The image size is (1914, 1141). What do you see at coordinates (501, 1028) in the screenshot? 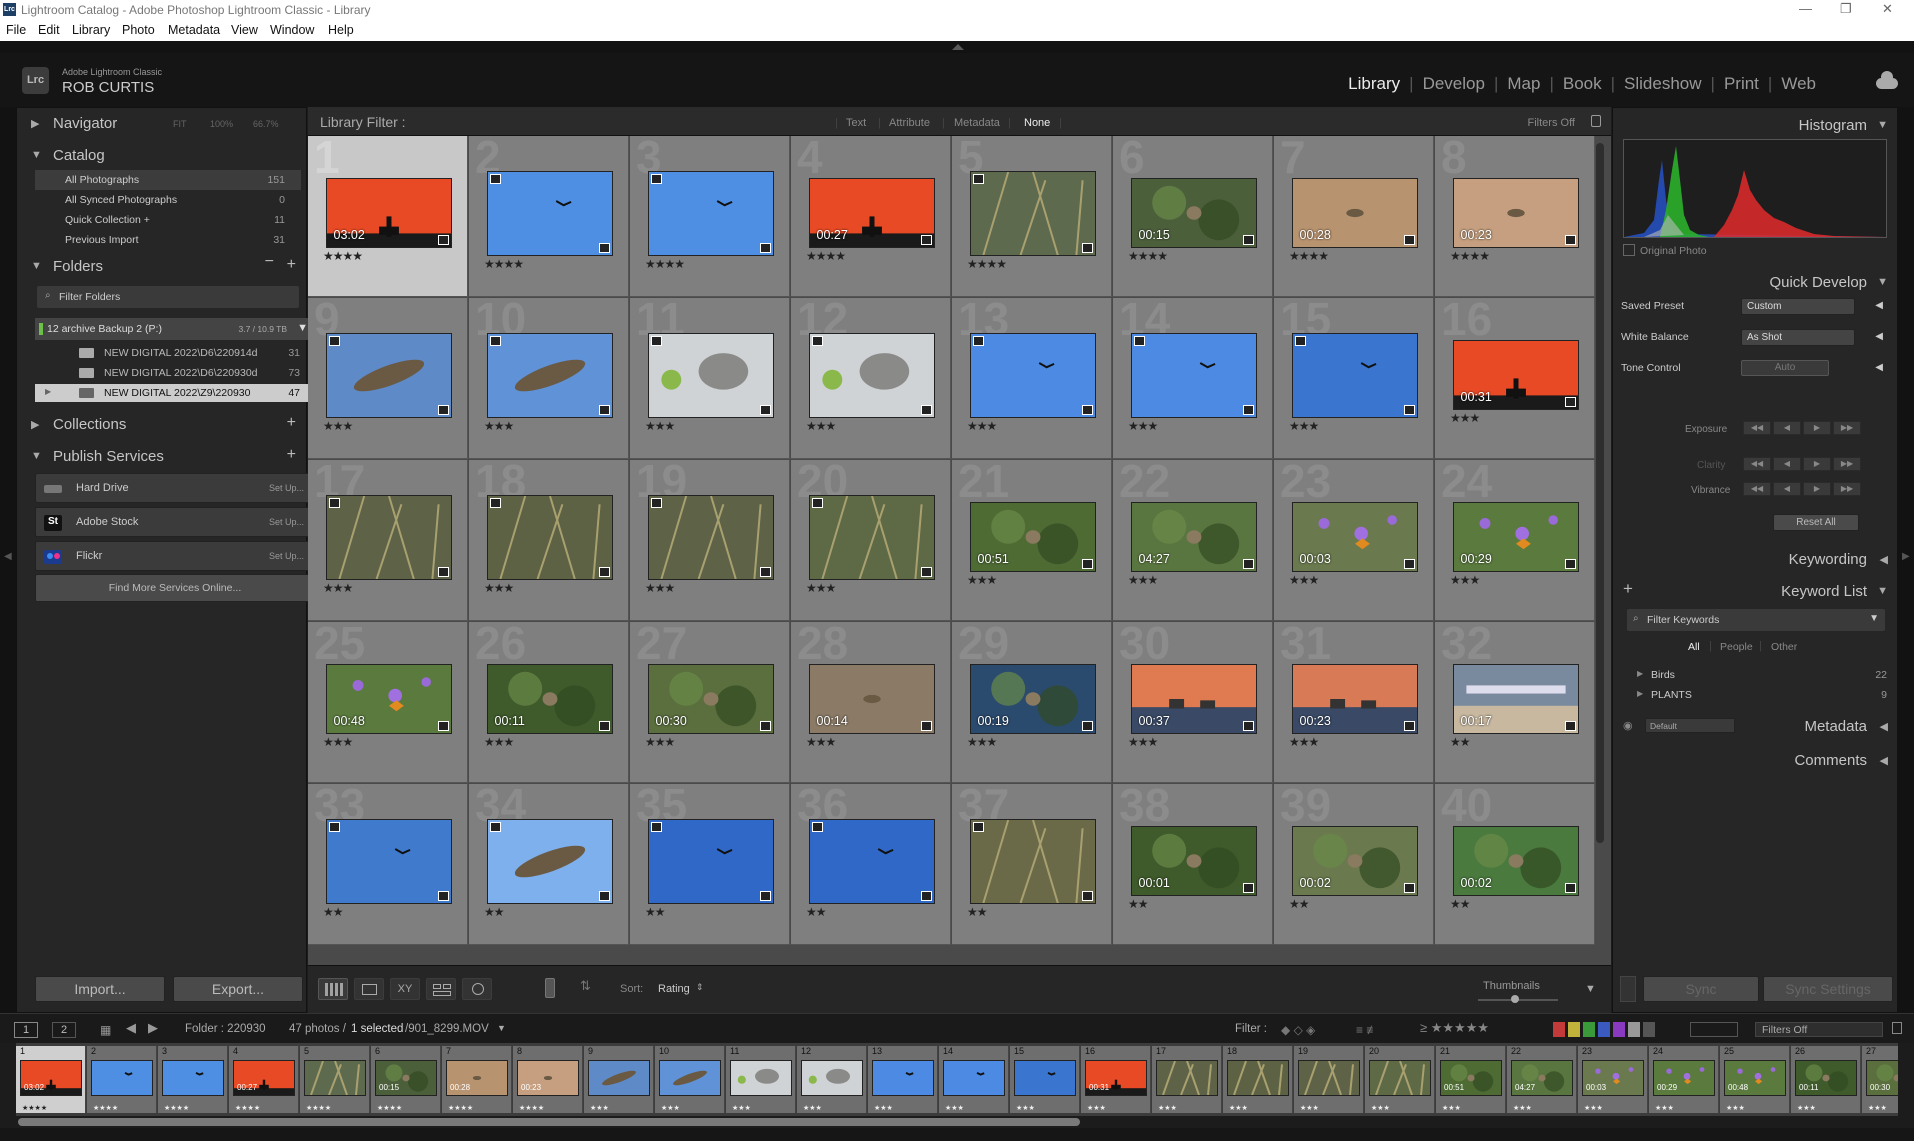
I see `file-dropdown-icon: ▼` at bounding box center [501, 1028].